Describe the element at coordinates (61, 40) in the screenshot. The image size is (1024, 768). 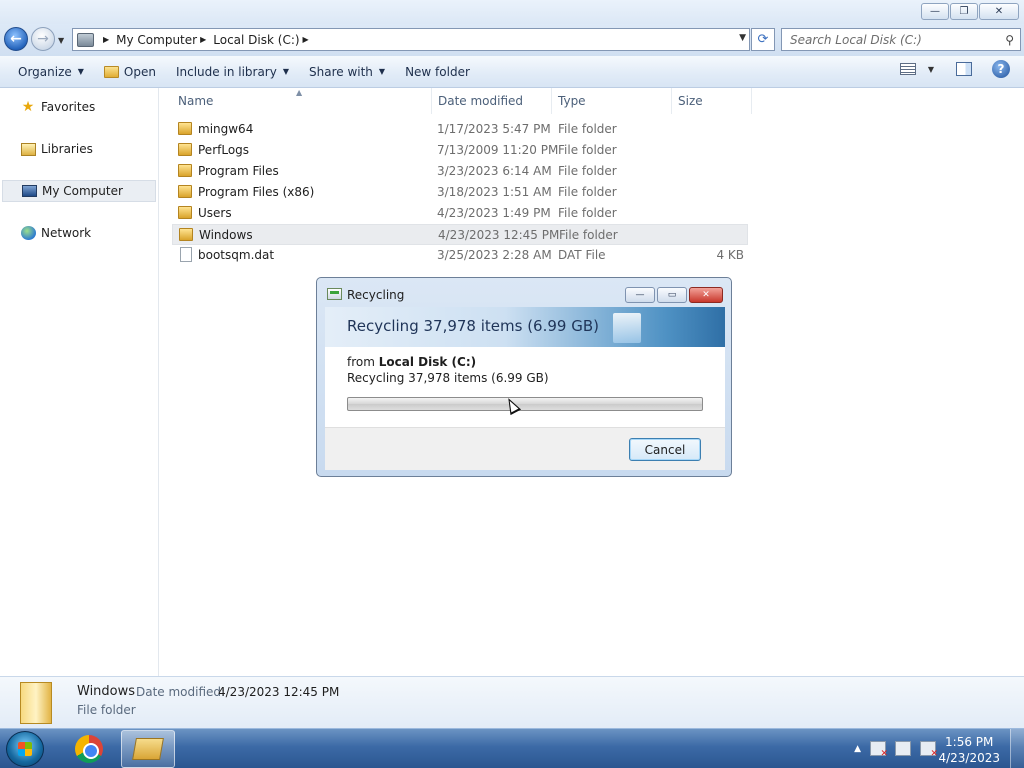
I see `recent-pages-dropdown: ▼` at that location.